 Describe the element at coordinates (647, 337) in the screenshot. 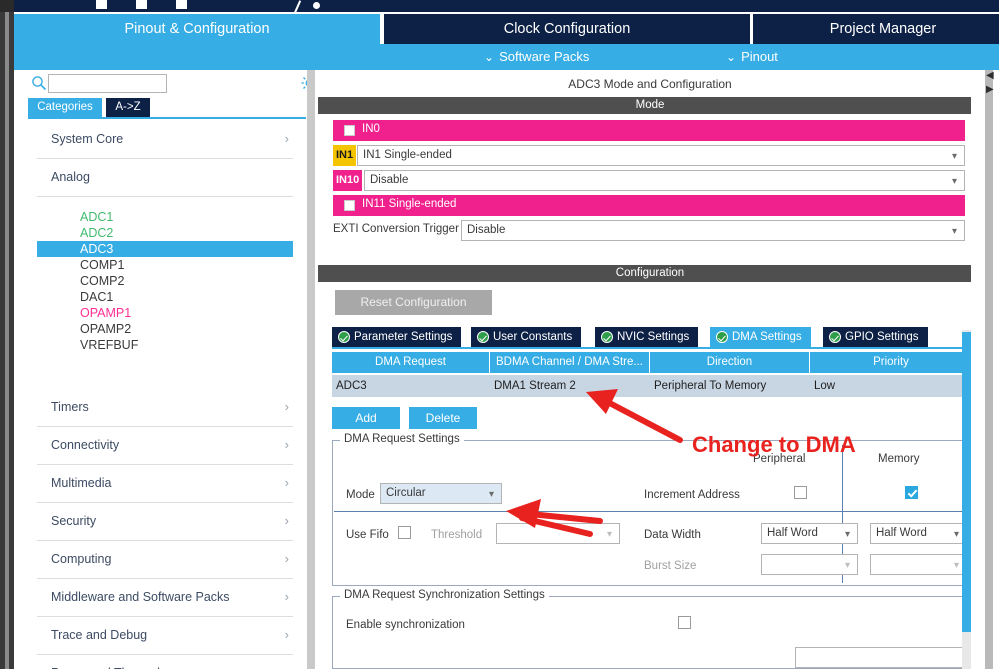

I see `tab-nvic-settings: NVIC Settings` at that location.